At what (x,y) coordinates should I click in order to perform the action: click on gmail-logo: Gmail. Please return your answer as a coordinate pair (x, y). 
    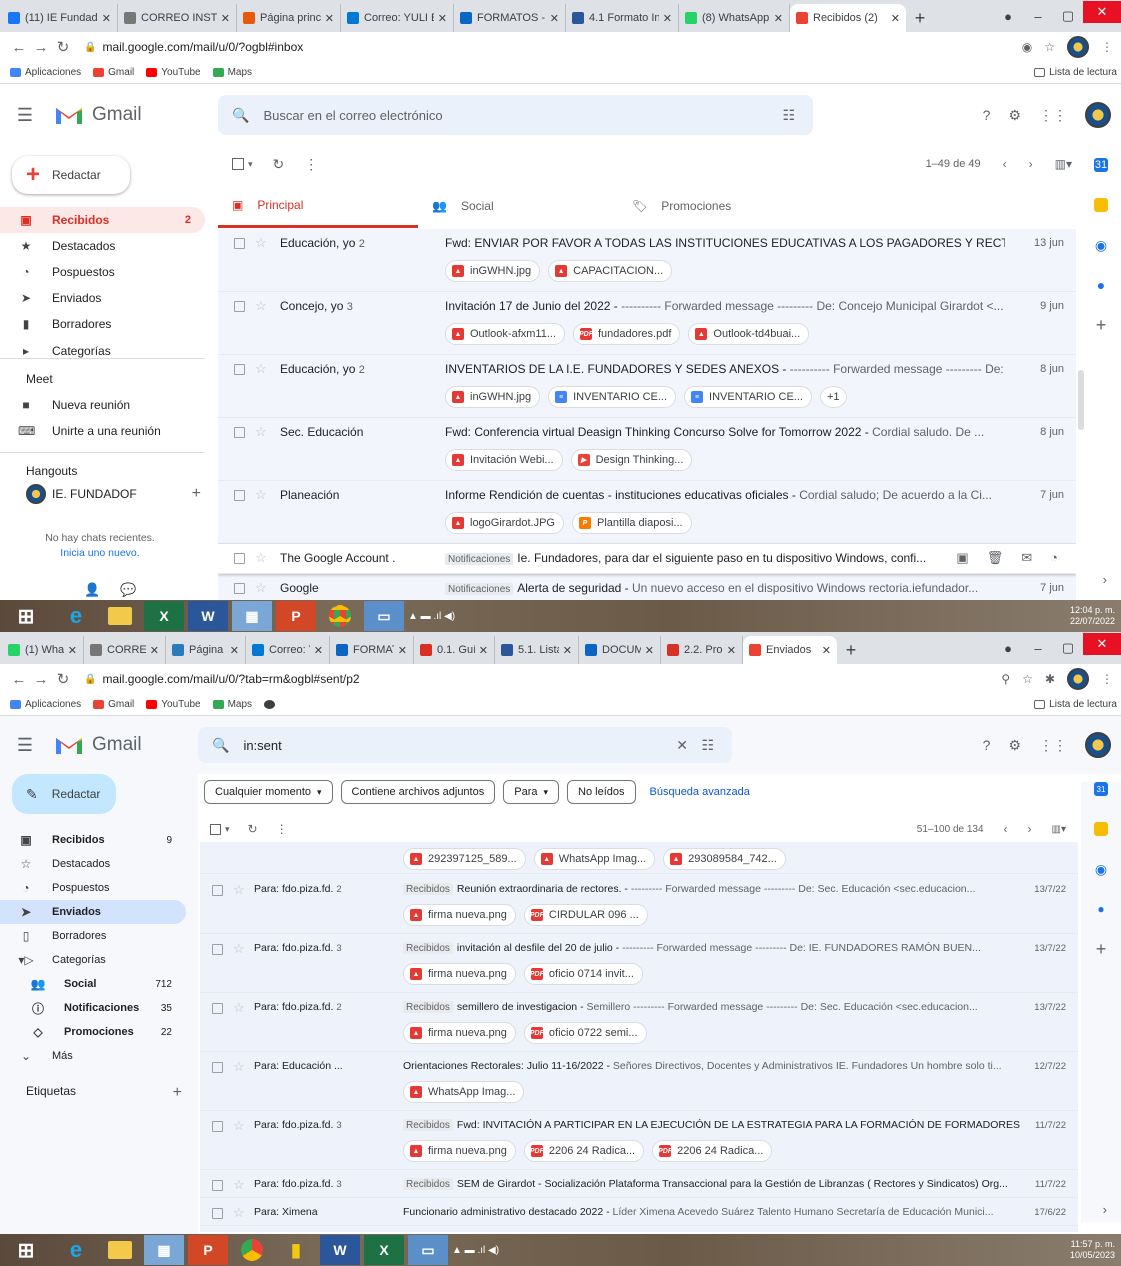
    Looking at the image, I should click on (98, 115).